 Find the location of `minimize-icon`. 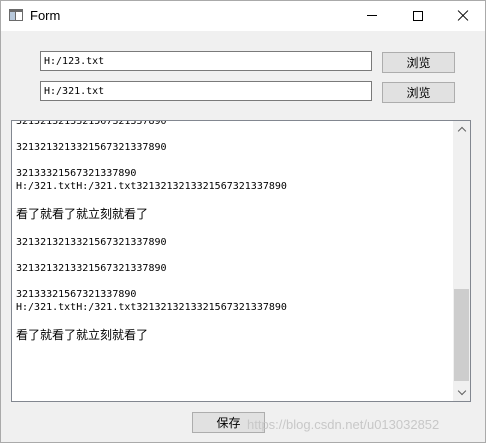

minimize-icon is located at coordinates (372, 15).